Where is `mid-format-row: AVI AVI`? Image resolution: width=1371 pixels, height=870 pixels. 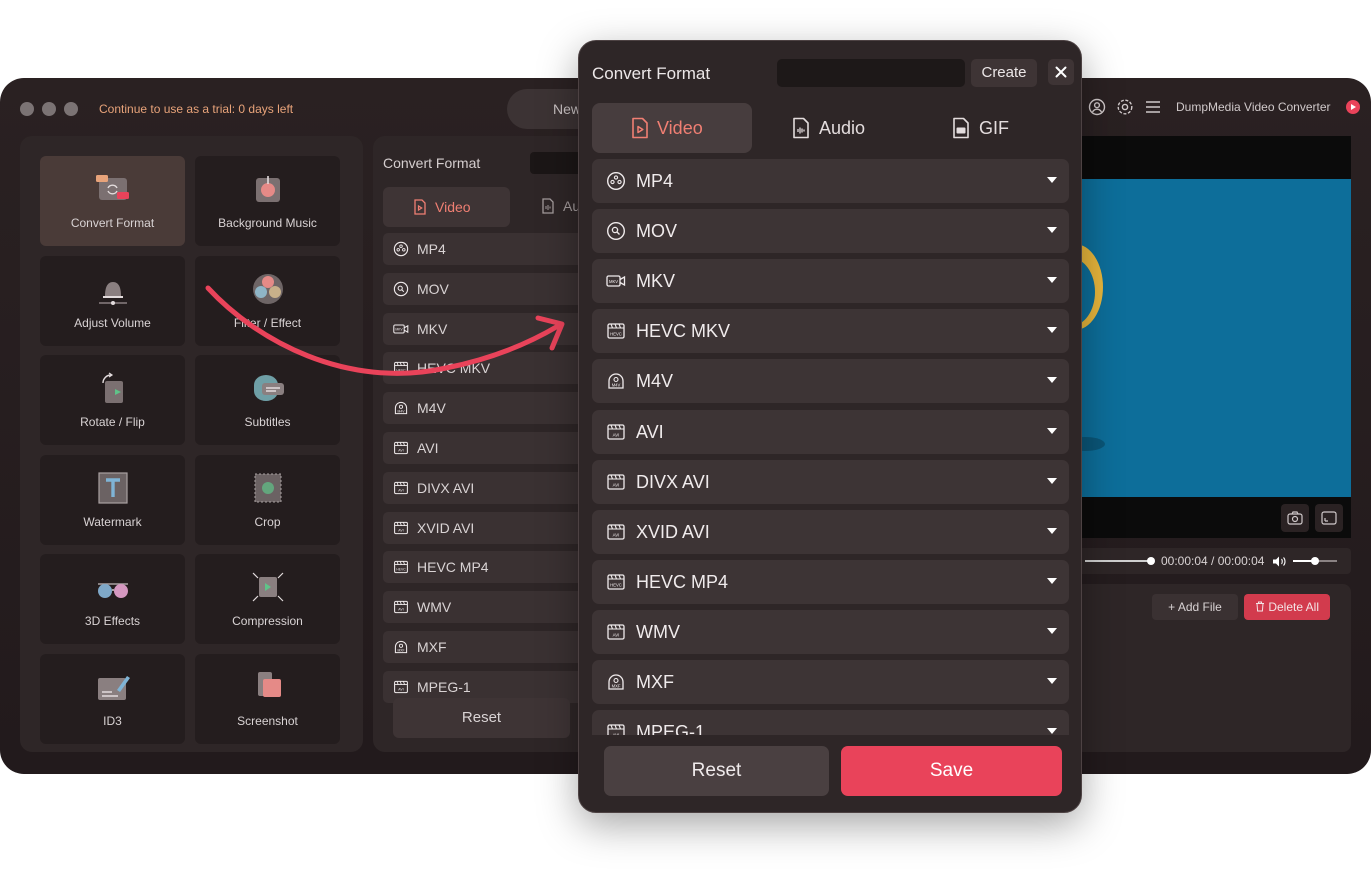
mid-format-row: AVI AVI is located at coordinates (488, 448).